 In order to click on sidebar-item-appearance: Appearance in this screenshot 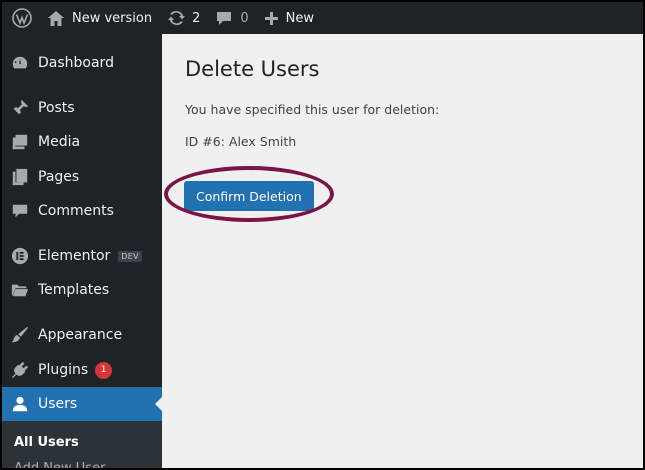, I will do `click(82, 335)`.